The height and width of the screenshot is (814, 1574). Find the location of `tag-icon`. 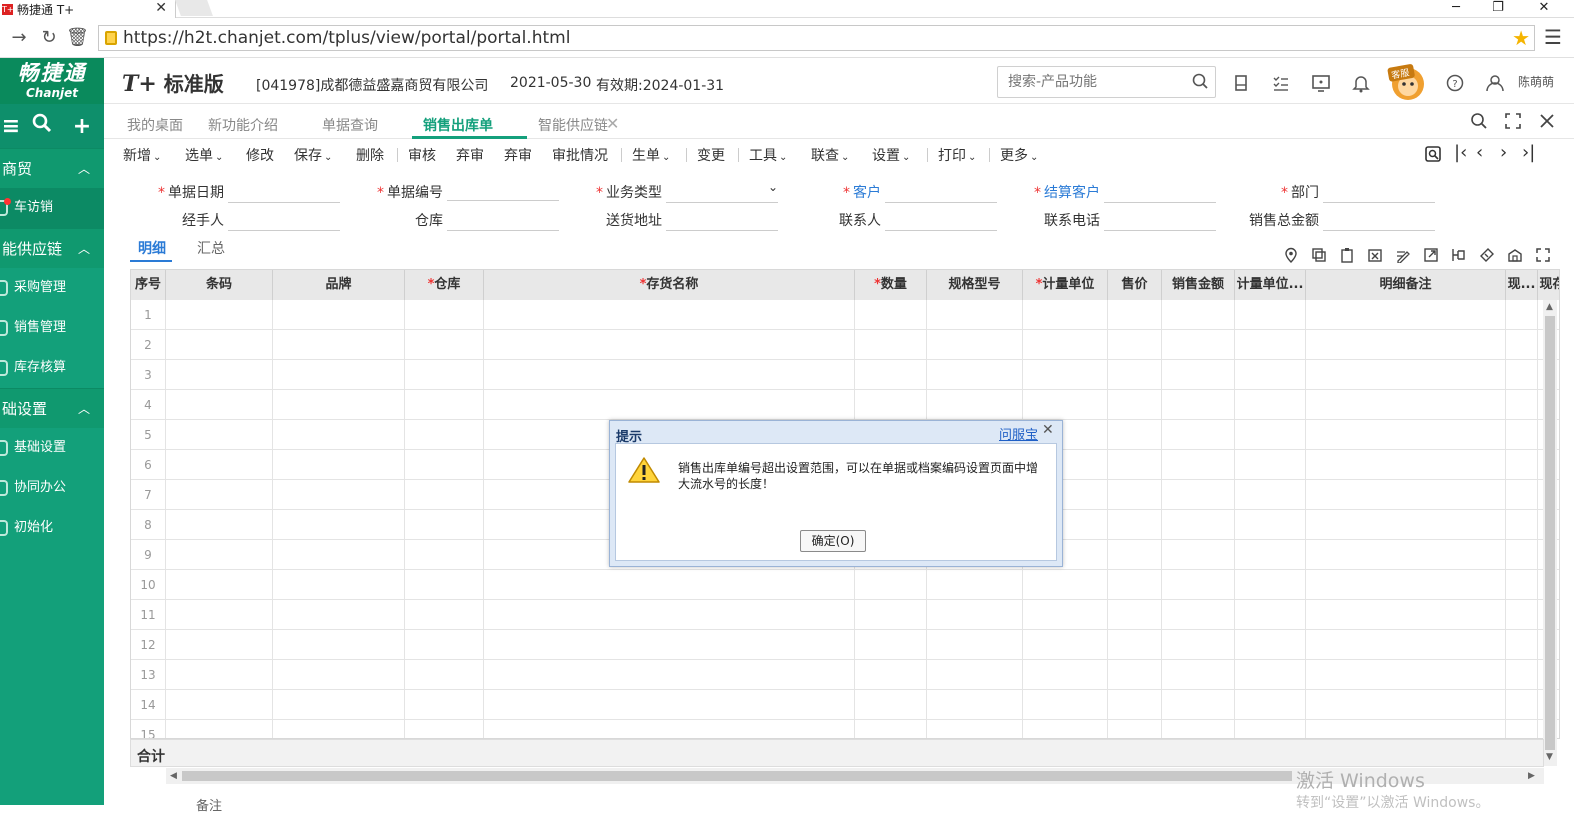

tag-icon is located at coordinates (1487, 255).